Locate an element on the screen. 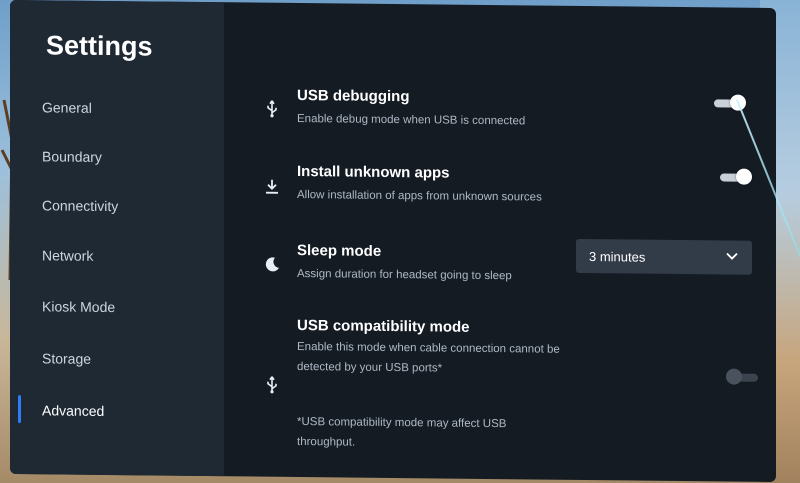  usb-debugging-desc: Enable debug mode when USB is connected is located at coordinates (411, 120).